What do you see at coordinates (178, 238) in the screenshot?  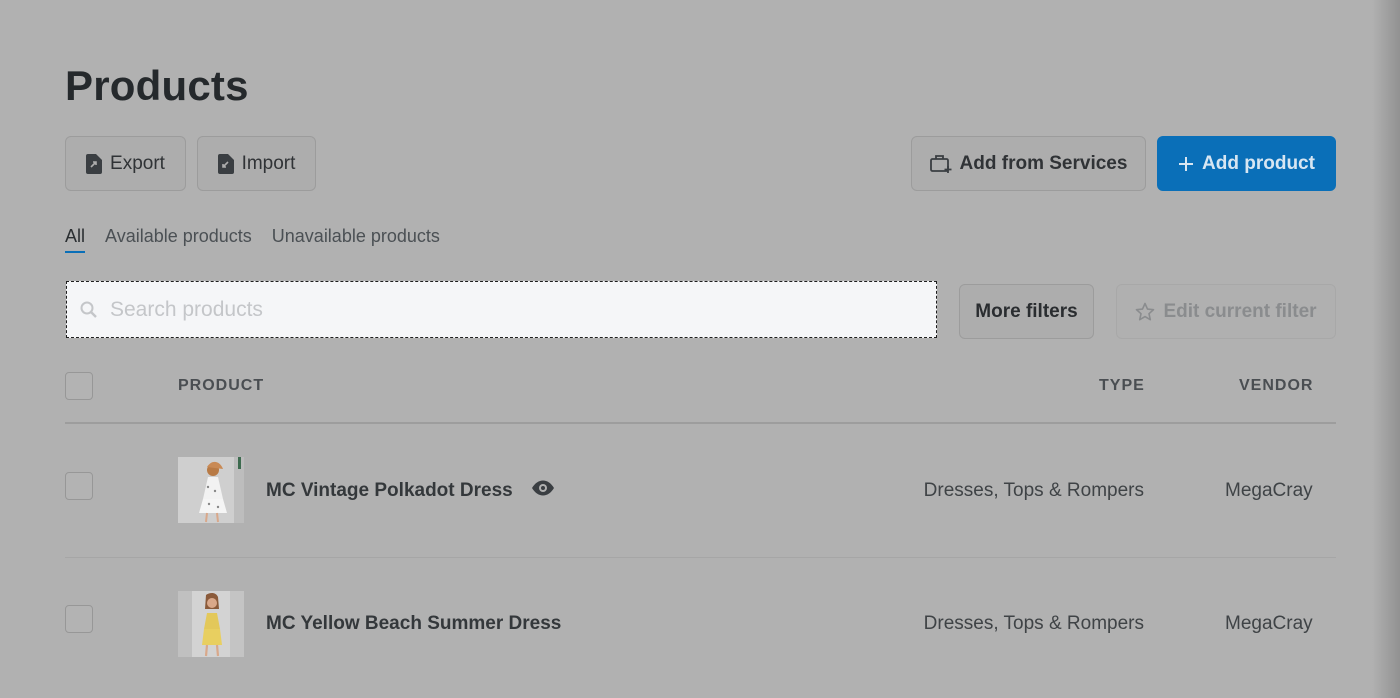 I see `tab-available-products: Available products` at bounding box center [178, 238].